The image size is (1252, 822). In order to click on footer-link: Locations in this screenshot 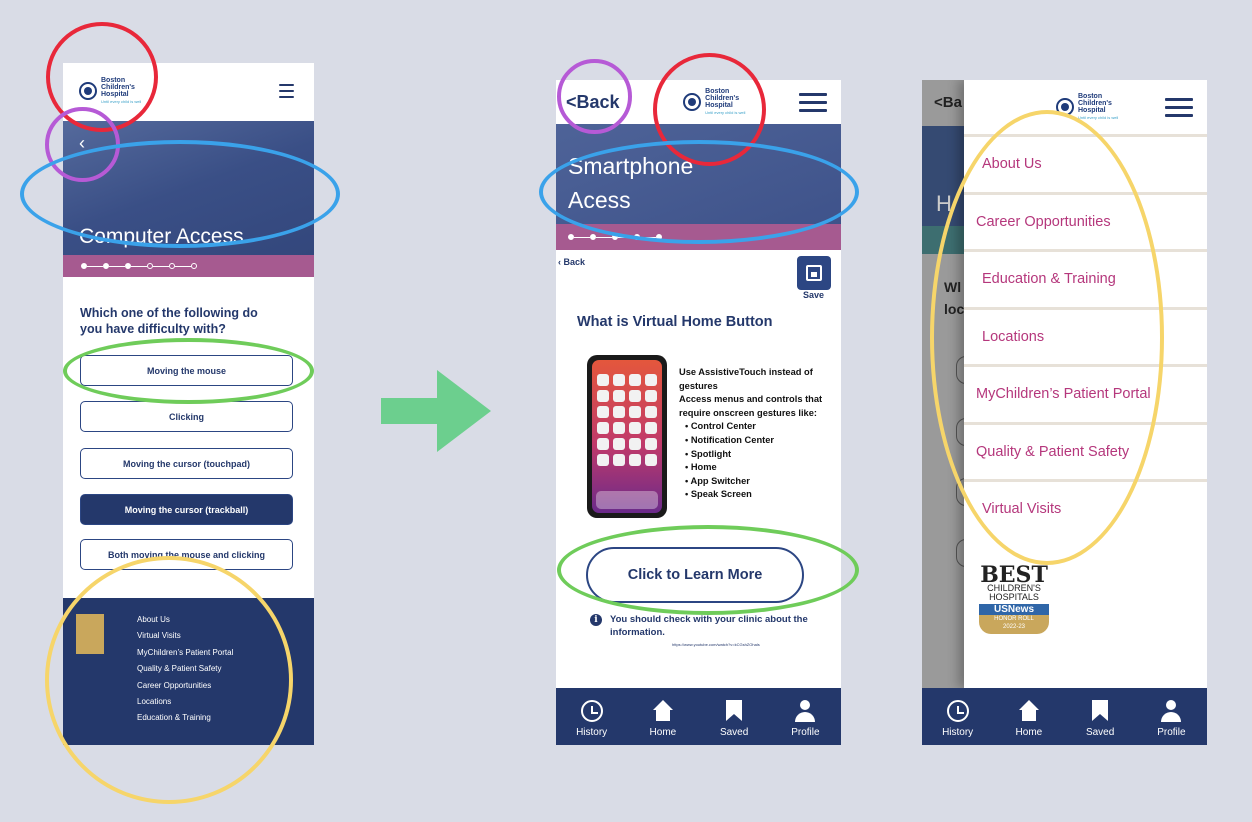, I will do `click(185, 705)`.